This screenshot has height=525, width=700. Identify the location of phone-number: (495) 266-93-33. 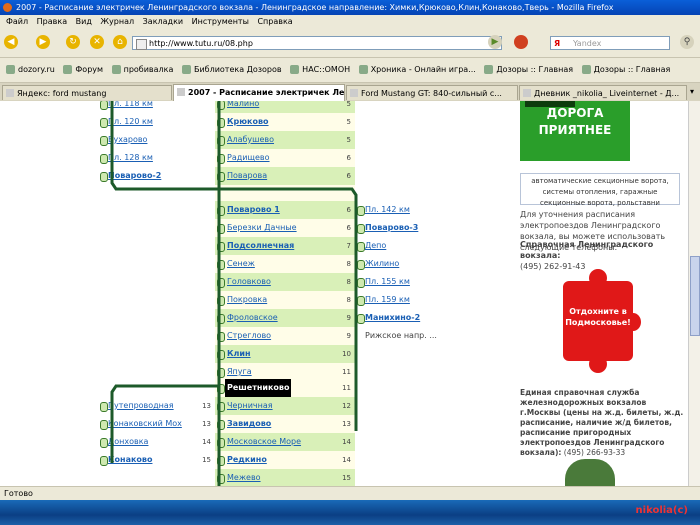
(594, 452).